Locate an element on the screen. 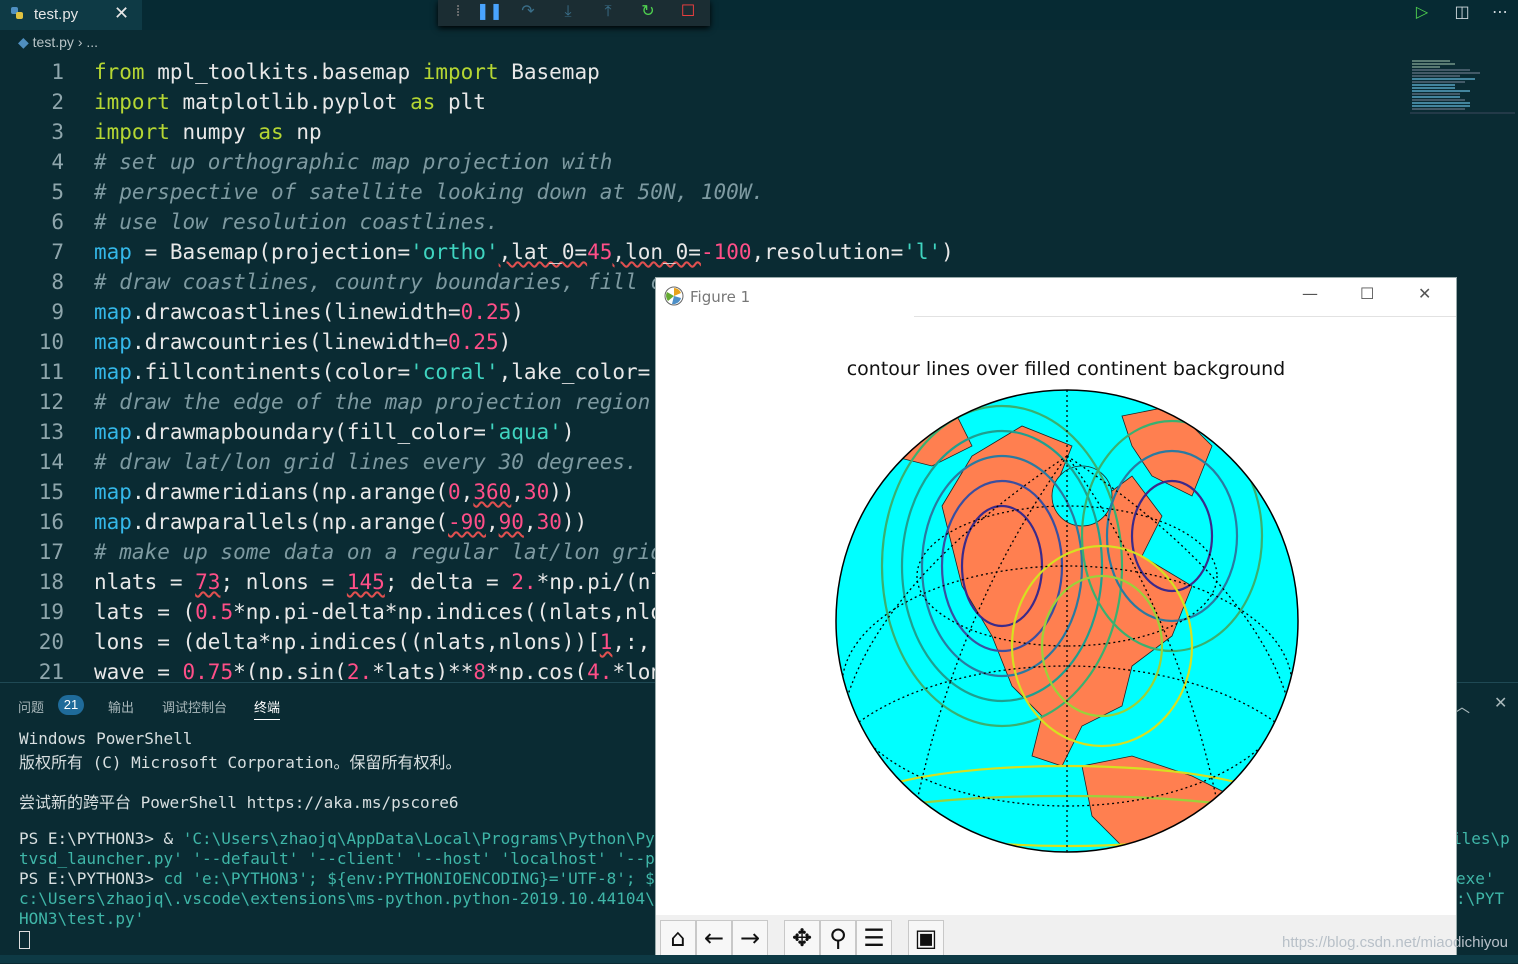 The width and height of the screenshot is (1518, 964). line-number: 11 is located at coordinates (51, 372).